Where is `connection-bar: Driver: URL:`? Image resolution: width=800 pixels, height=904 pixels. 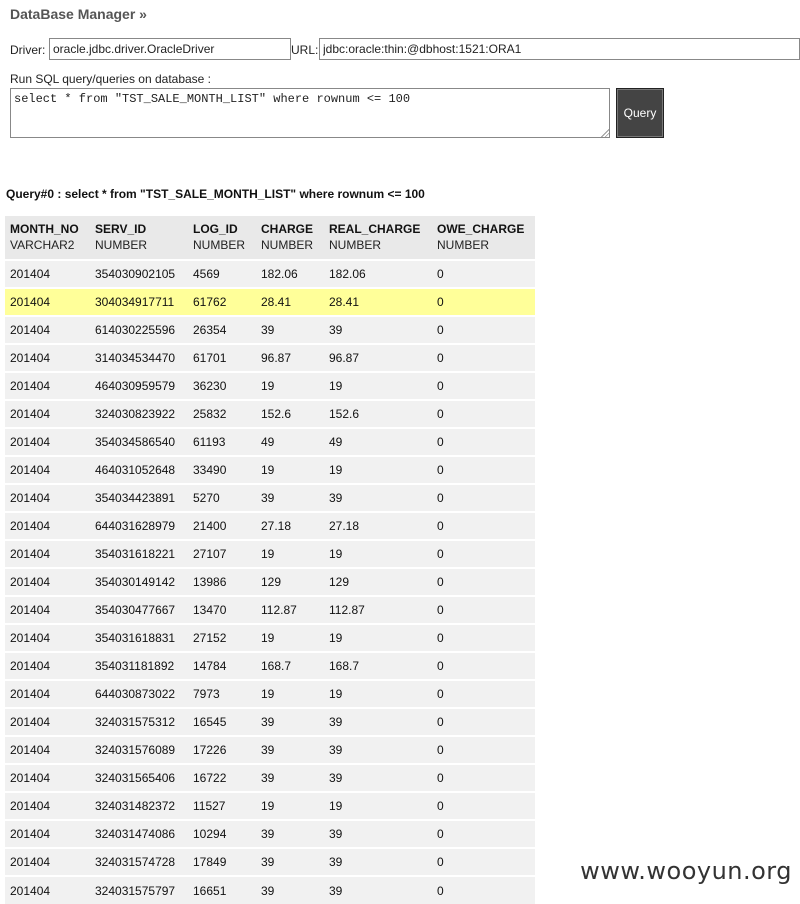
connection-bar: Driver: URL: is located at coordinates (405, 50).